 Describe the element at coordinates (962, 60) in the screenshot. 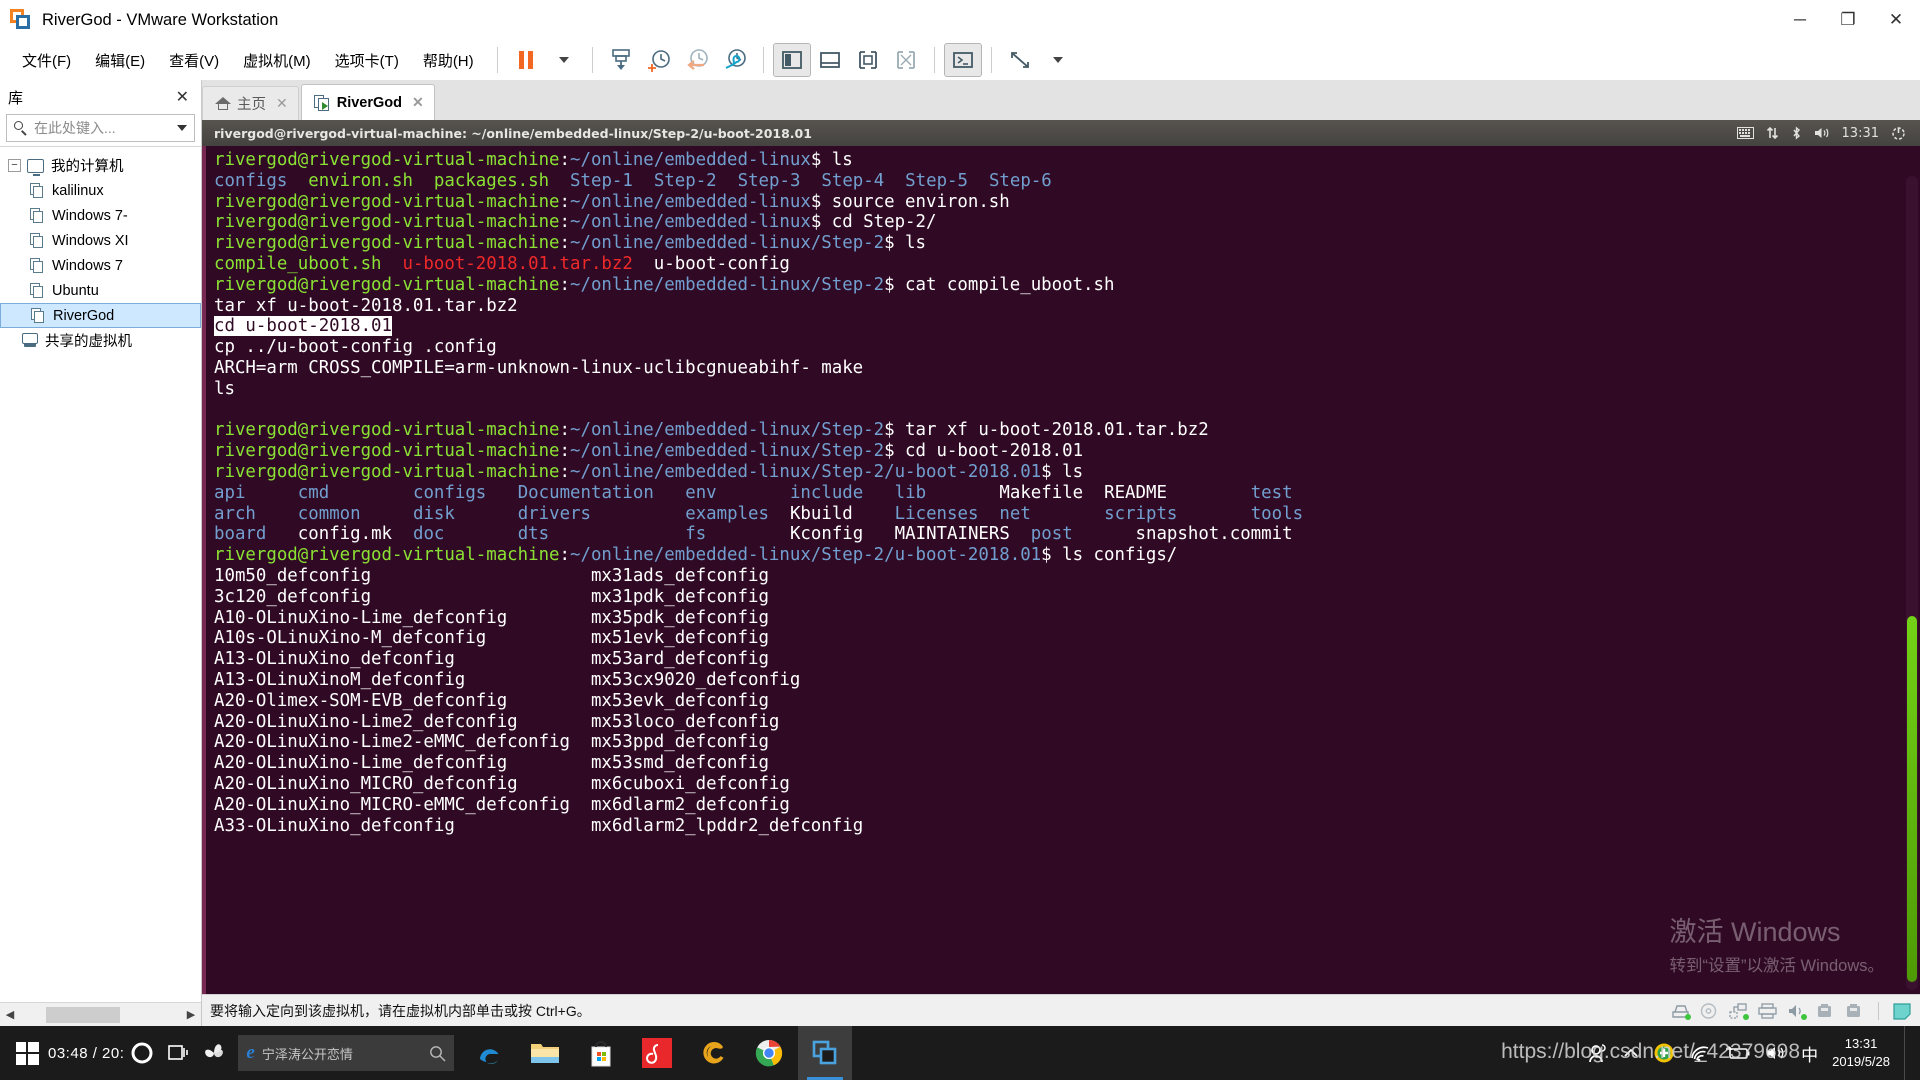

I see `unity-mode-button` at that location.